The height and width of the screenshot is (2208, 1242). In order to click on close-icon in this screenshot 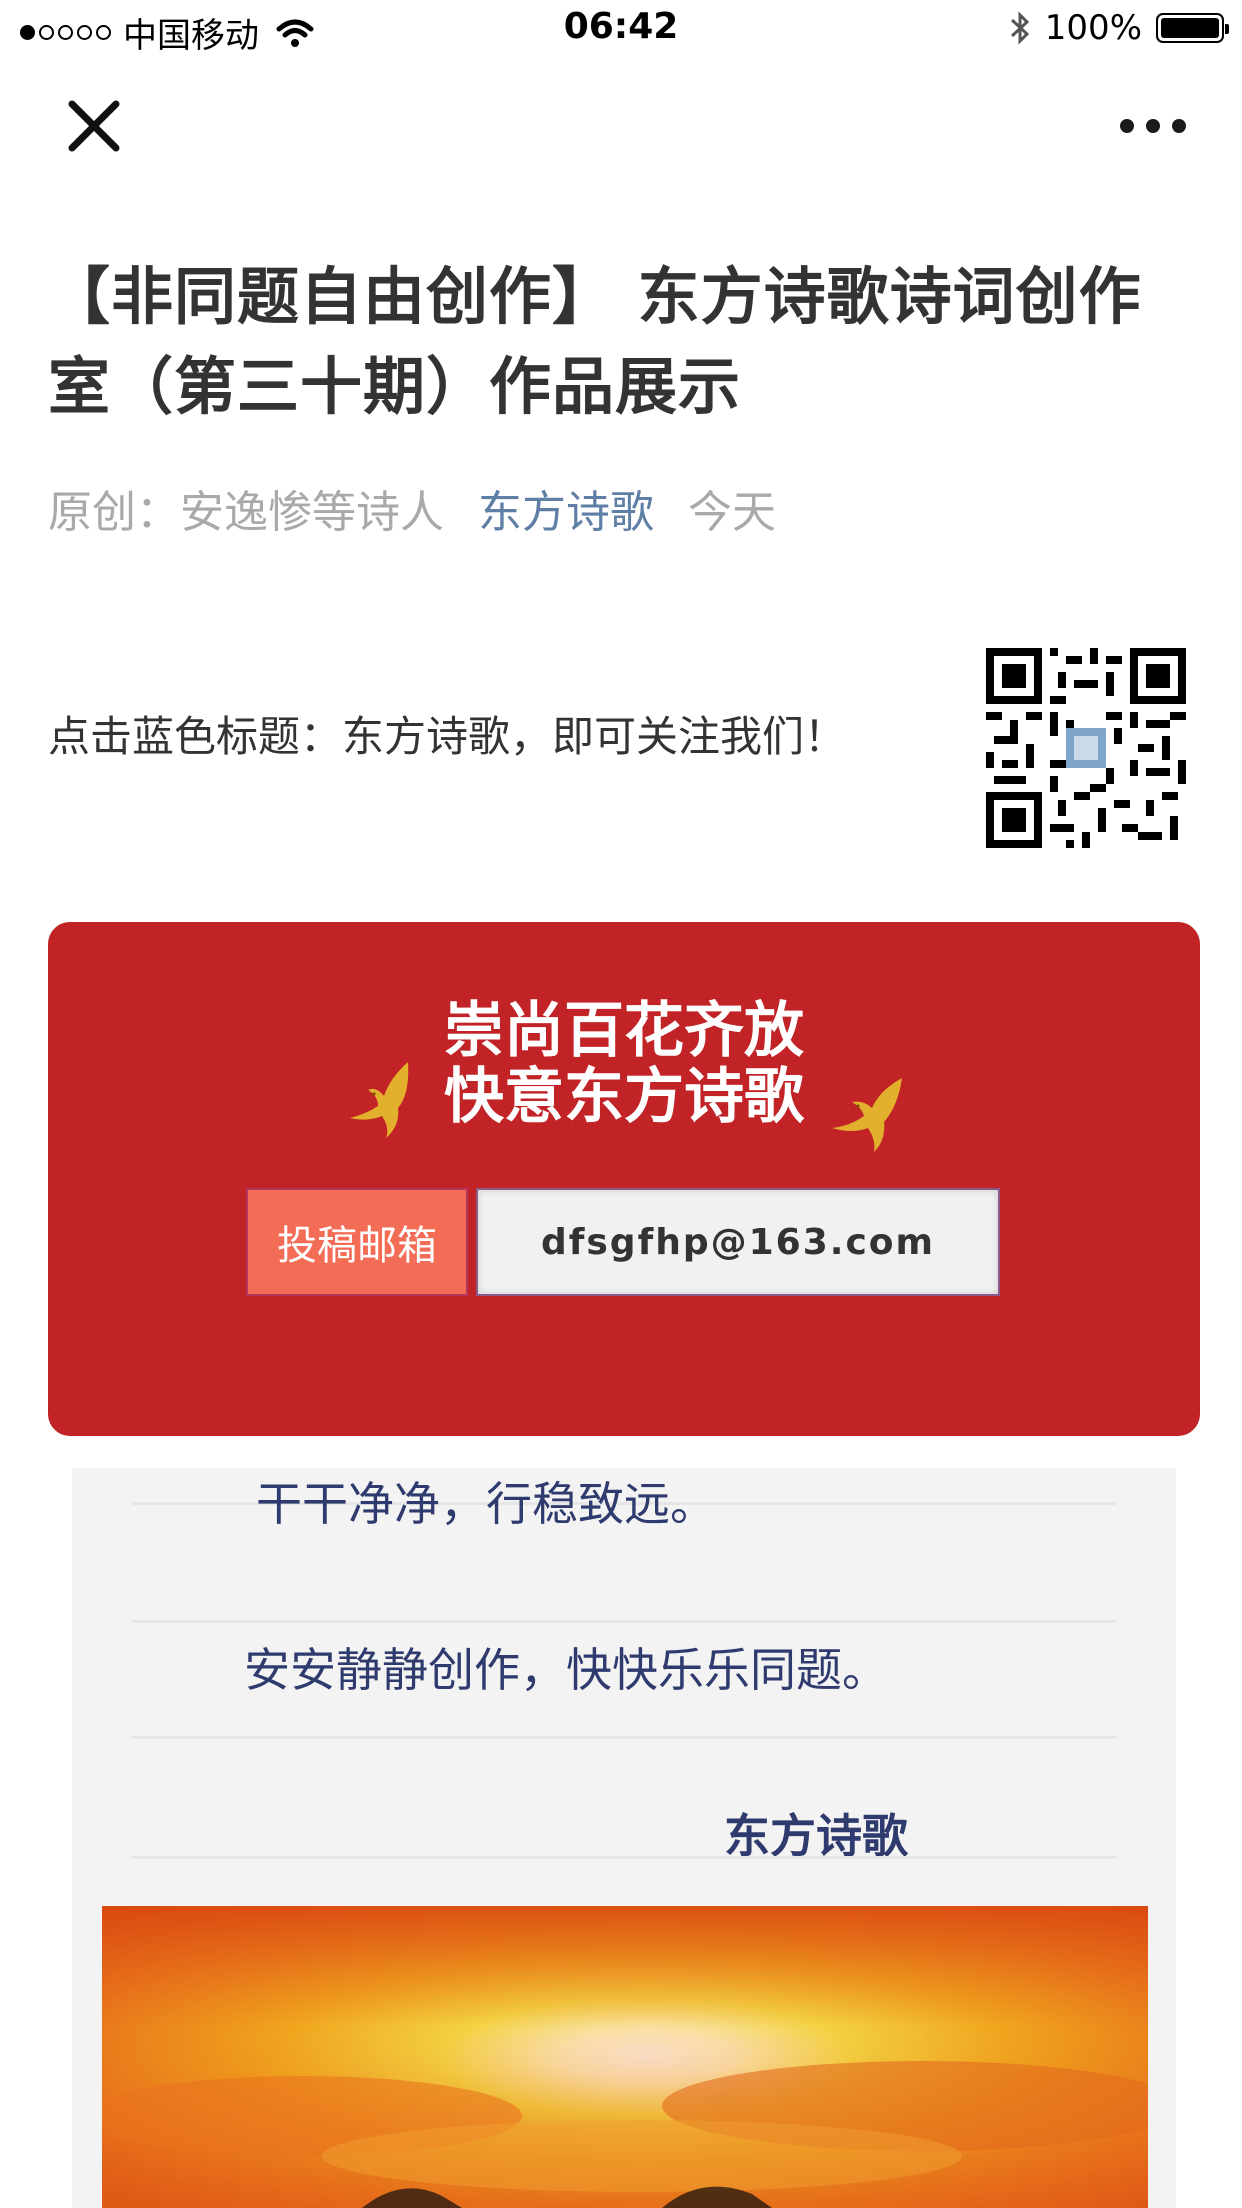, I will do `click(94, 126)`.